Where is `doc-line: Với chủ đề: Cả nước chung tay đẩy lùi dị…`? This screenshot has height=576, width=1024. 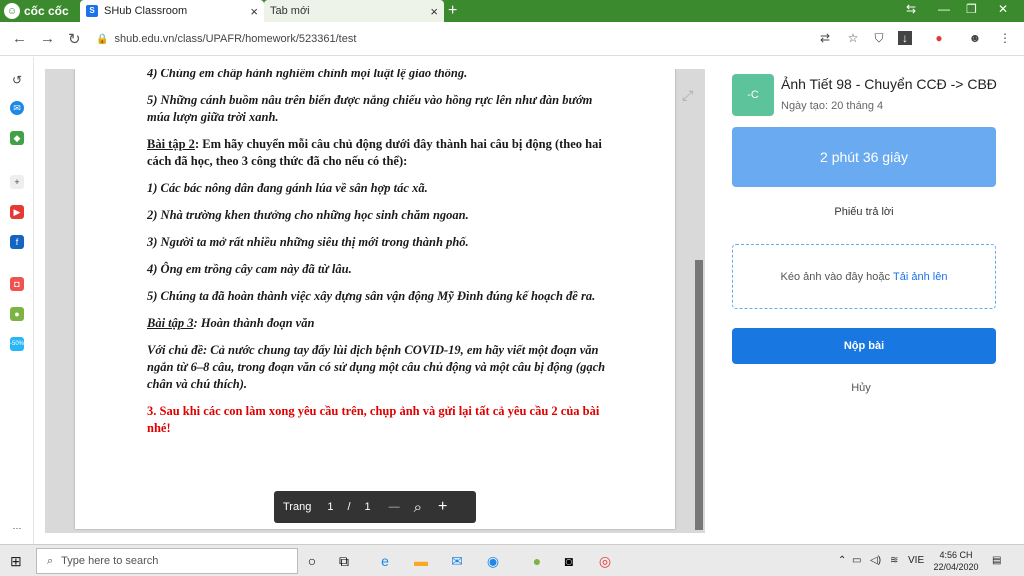
doc-line: Với chủ đề: Cả nước chung tay đẩy lùi dị… is located at coordinates (376, 367).